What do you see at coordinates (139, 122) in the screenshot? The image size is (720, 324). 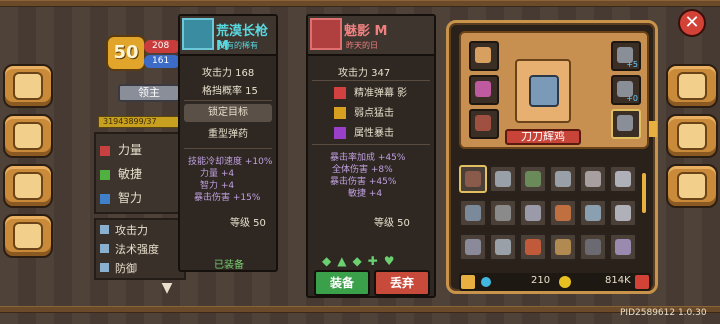 I see `exp-bar: 31943899/37` at bounding box center [139, 122].